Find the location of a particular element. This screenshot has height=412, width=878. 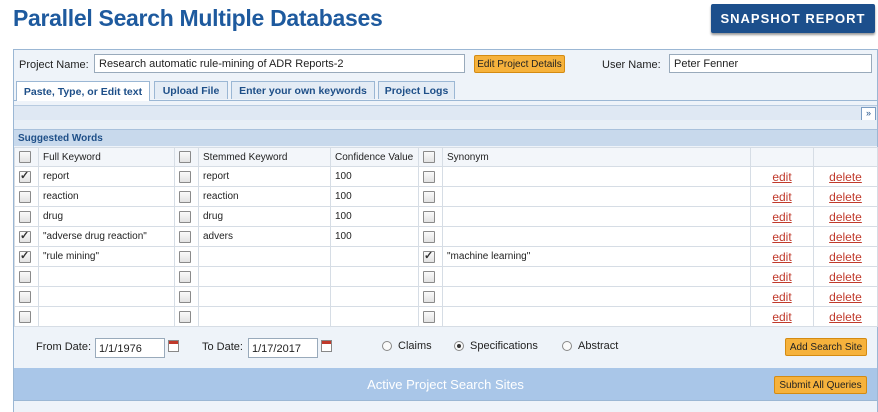

full-keyword-cell: "adverse drug reaction" is located at coordinates (106, 236).